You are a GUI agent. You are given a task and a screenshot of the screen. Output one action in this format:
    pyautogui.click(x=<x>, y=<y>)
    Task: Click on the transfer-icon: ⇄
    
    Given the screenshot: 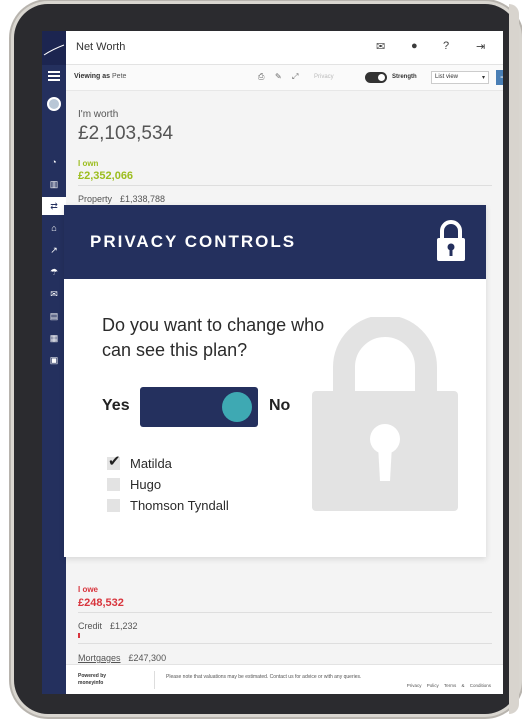 What is the action you would take?
    pyautogui.click(x=54, y=206)
    